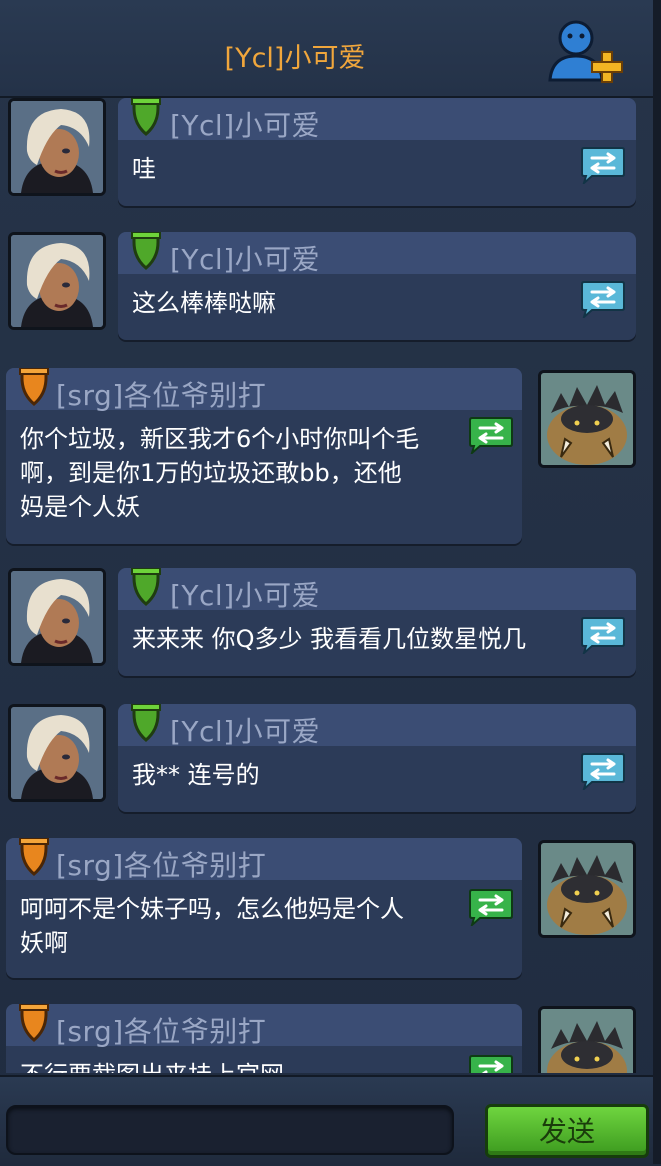  Describe the element at coordinates (329, 639) in the screenshot. I see `message-text: 来来来 你Q多少 我看看几位数星悦几` at that location.